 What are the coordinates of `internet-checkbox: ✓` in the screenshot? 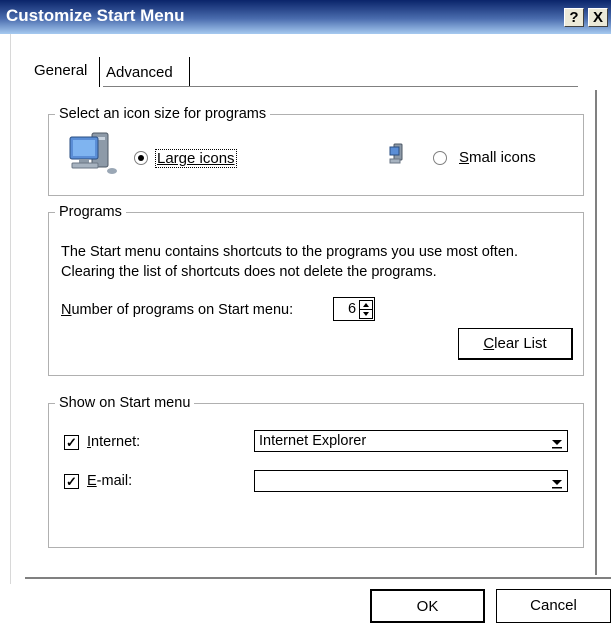 It's located at (71, 442).